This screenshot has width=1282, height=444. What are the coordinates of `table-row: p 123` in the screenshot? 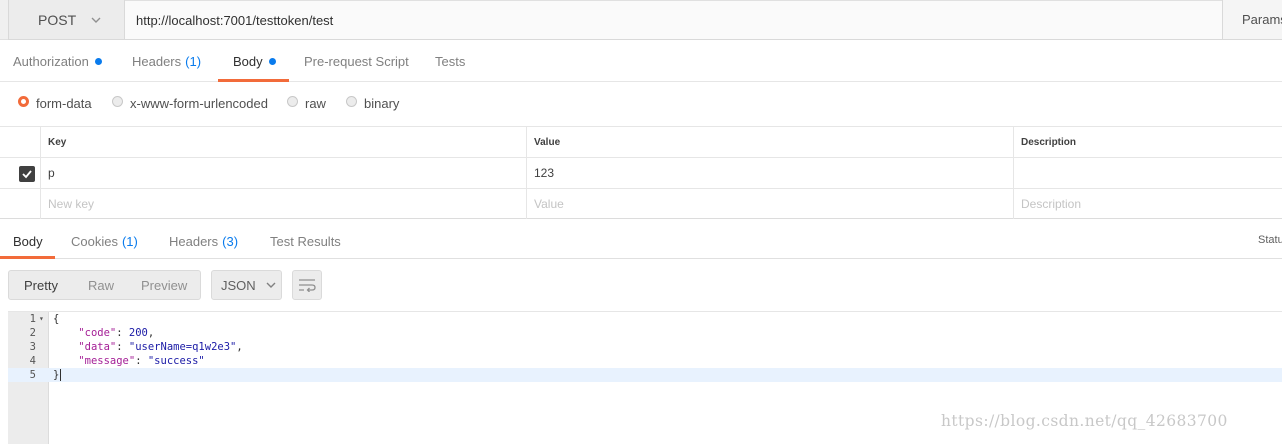 It's located at (641, 173).